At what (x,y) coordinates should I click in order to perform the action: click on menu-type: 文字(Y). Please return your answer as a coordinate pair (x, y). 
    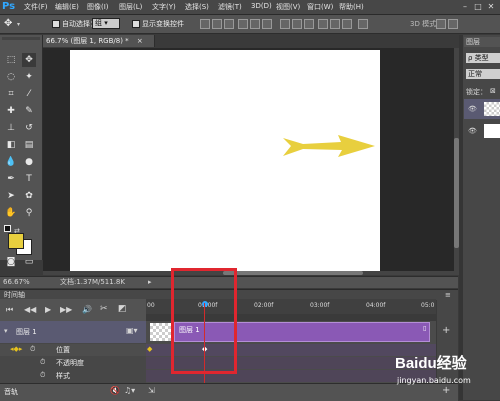
    Looking at the image, I should click on (164, 7).